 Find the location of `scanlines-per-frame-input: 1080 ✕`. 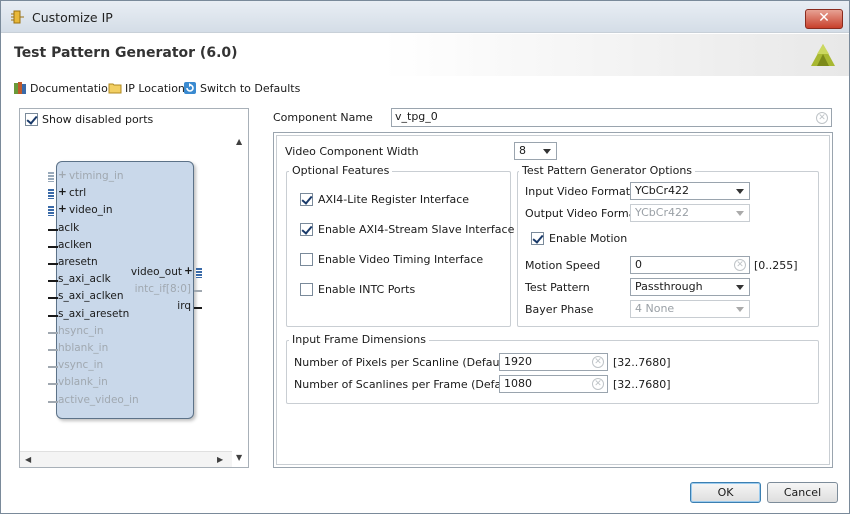

scanlines-per-frame-input: 1080 ✕ is located at coordinates (553, 384).